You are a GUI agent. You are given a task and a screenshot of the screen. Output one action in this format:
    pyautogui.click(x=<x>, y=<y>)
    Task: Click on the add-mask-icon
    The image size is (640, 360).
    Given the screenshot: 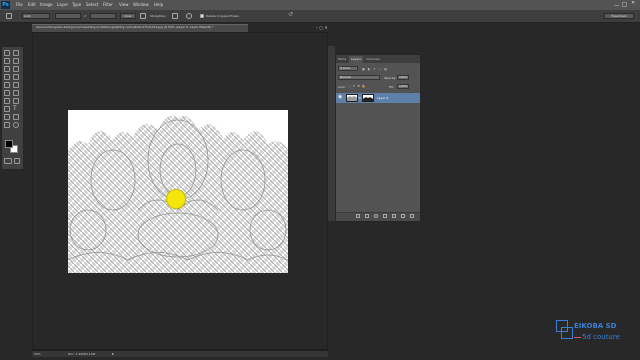 What is the action you would take?
    pyautogui.click(x=376, y=216)
    